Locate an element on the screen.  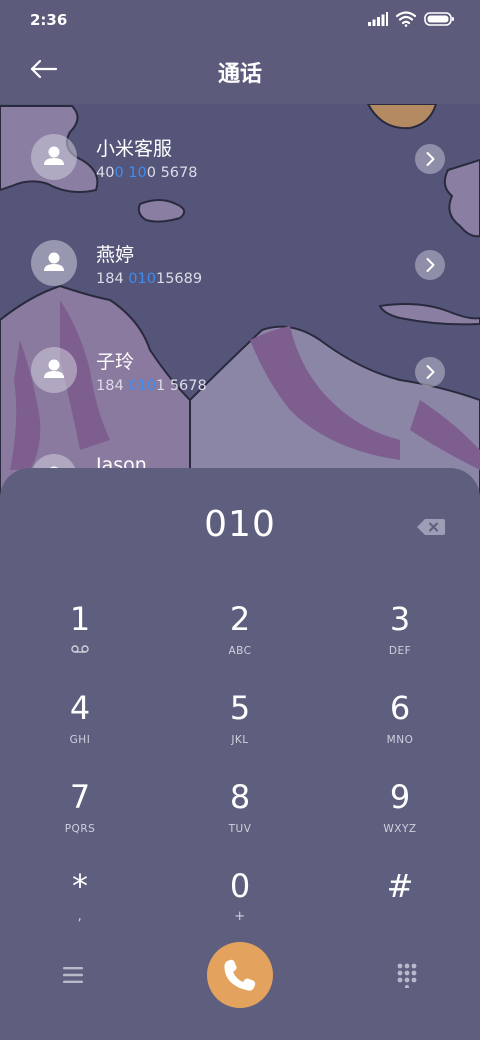
voicemail-icon is located at coordinates (80, 649).